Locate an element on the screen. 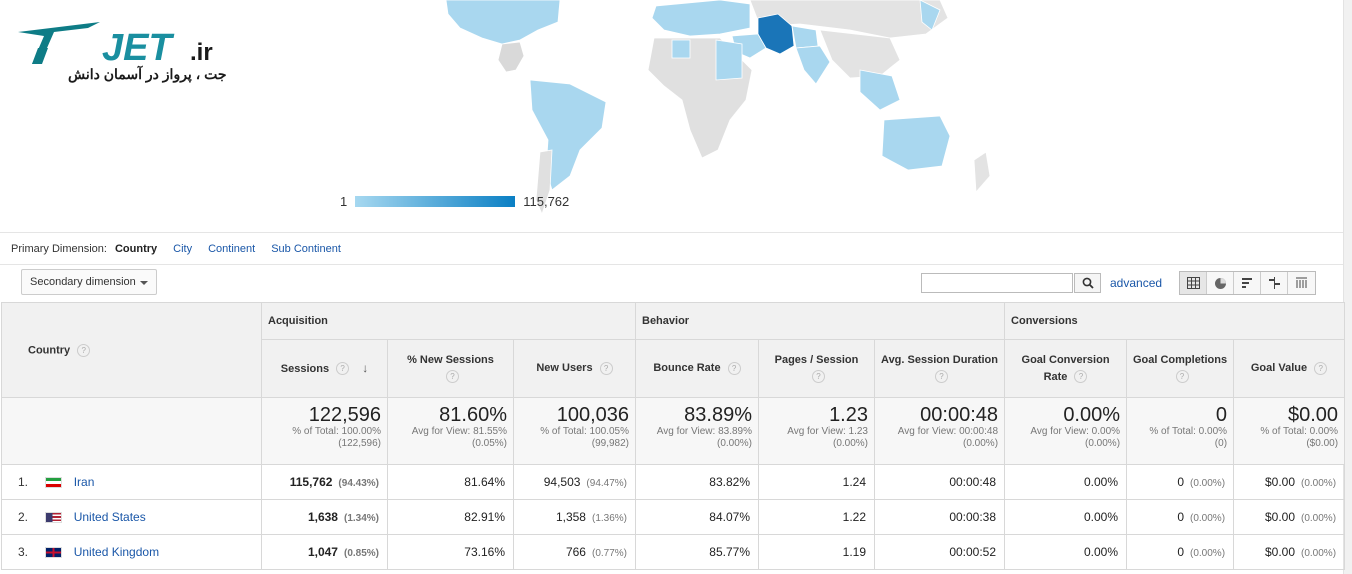 The height and width of the screenshot is (574, 1352). primary-dimension-label: Primary Dimension: is located at coordinates (59, 248).